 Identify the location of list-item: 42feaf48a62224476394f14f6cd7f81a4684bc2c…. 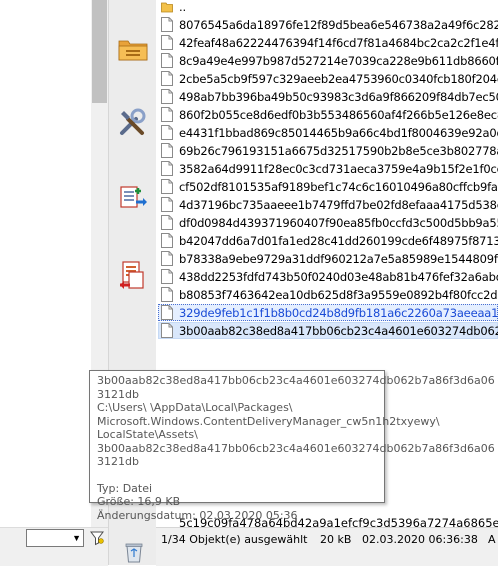
(327, 43).